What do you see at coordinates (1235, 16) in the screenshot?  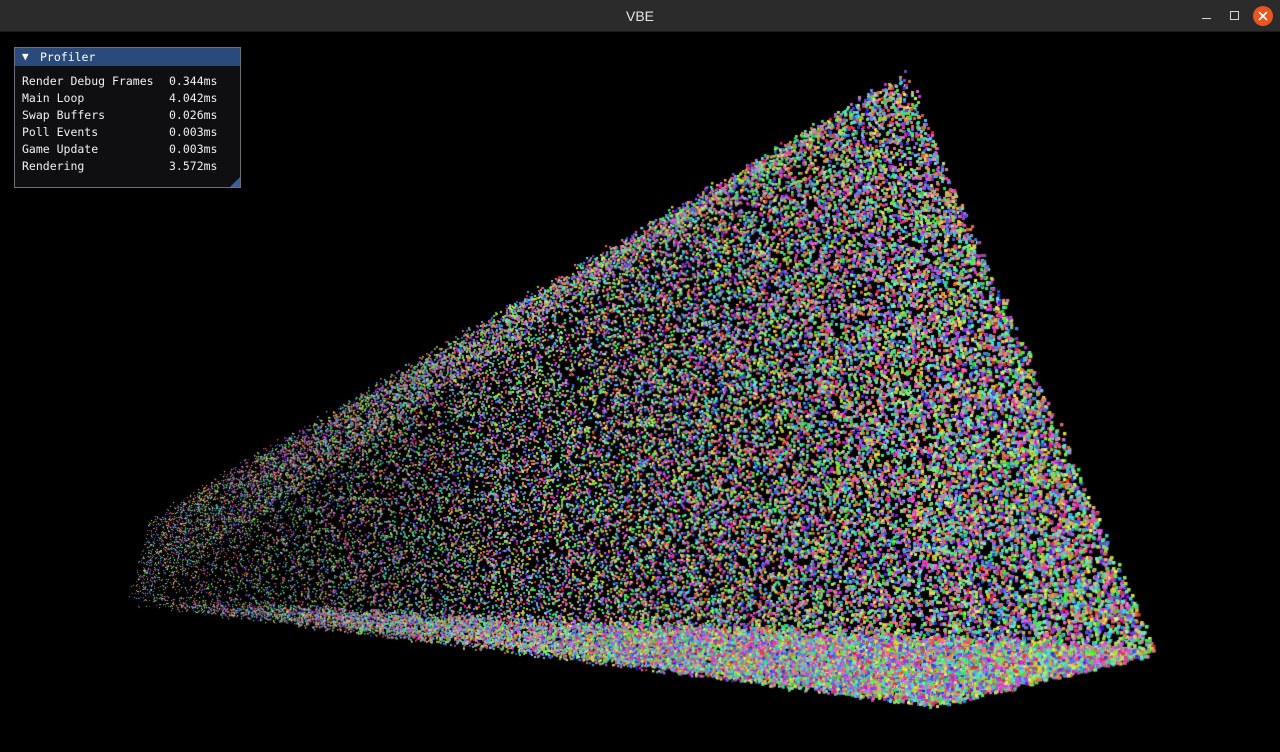 I see `maximize-button` at bounding box center [1235, 16].